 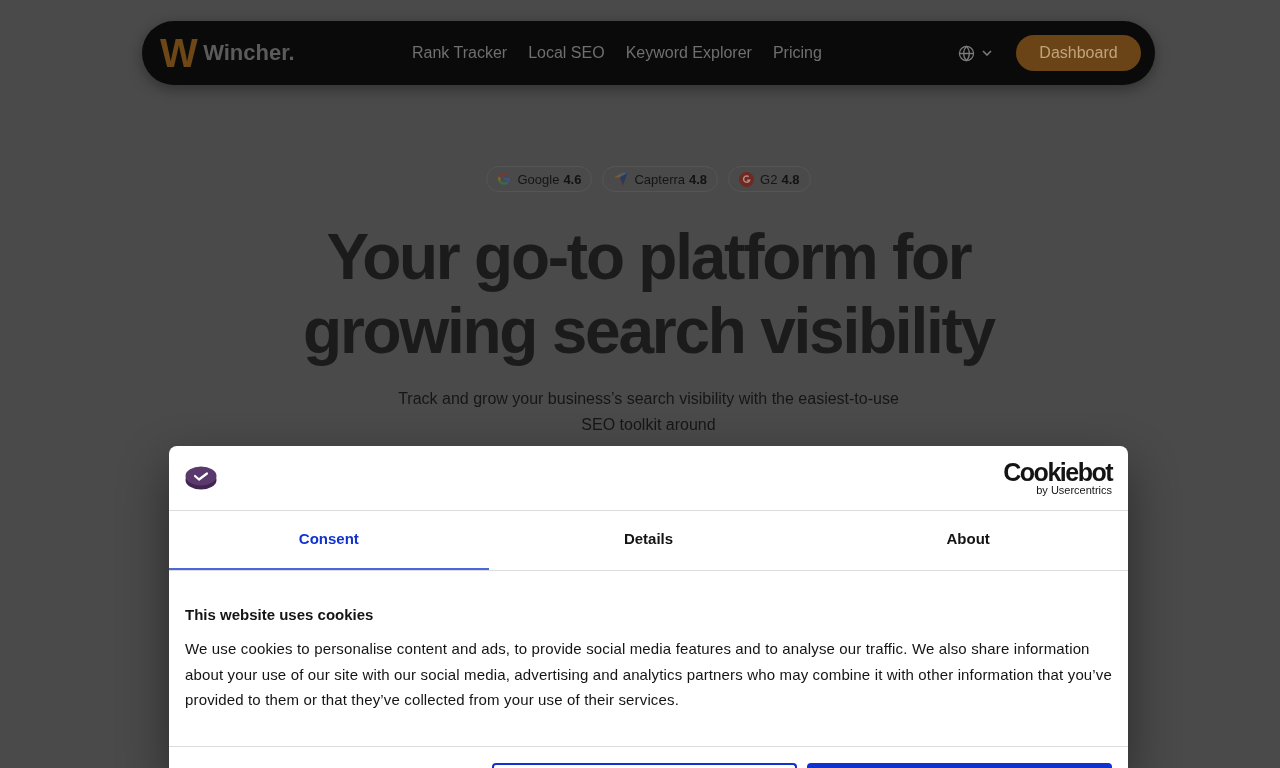 What do you see at coordinates (648, 674) in the screenshot?
I see `dialog-body-text: We use cookies to personalise content and ads, to provide social media features and to analyse our traffic. We also share information about your use of our site with our social media, advertising and analytics partners who may combine it with other information that you’ve provided to them or that they’ve collected from your use of their services.` at bounding box center [648, 674].